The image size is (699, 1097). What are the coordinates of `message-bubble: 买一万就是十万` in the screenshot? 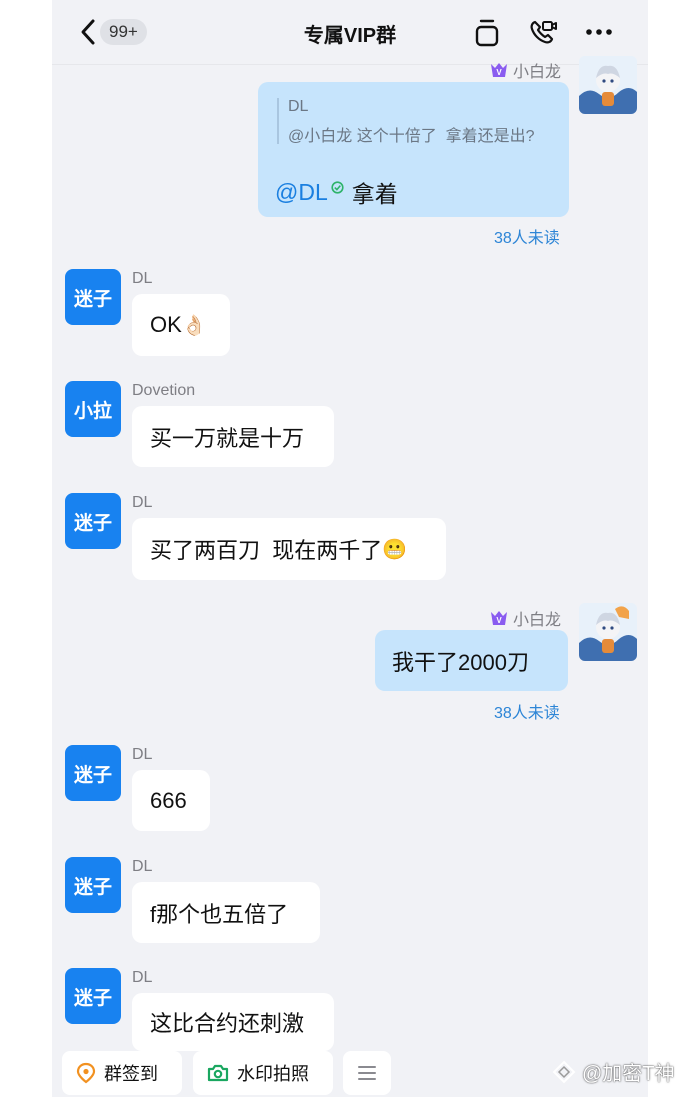 It's located at (233, 436).